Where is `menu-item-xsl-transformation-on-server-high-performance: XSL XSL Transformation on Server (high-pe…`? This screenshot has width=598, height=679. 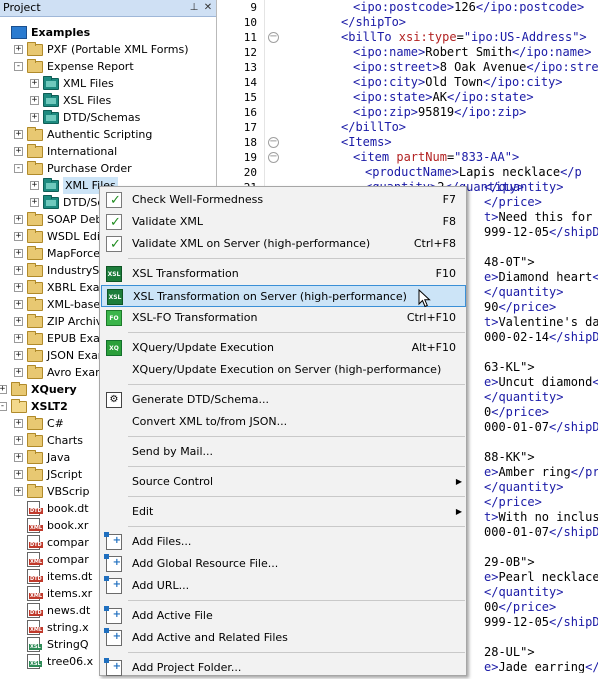 menu-item-xsl-transformation-on-server-high-performance: XSL XSL Transformation on Server (high-pe… is located at coordinates (283, 296).